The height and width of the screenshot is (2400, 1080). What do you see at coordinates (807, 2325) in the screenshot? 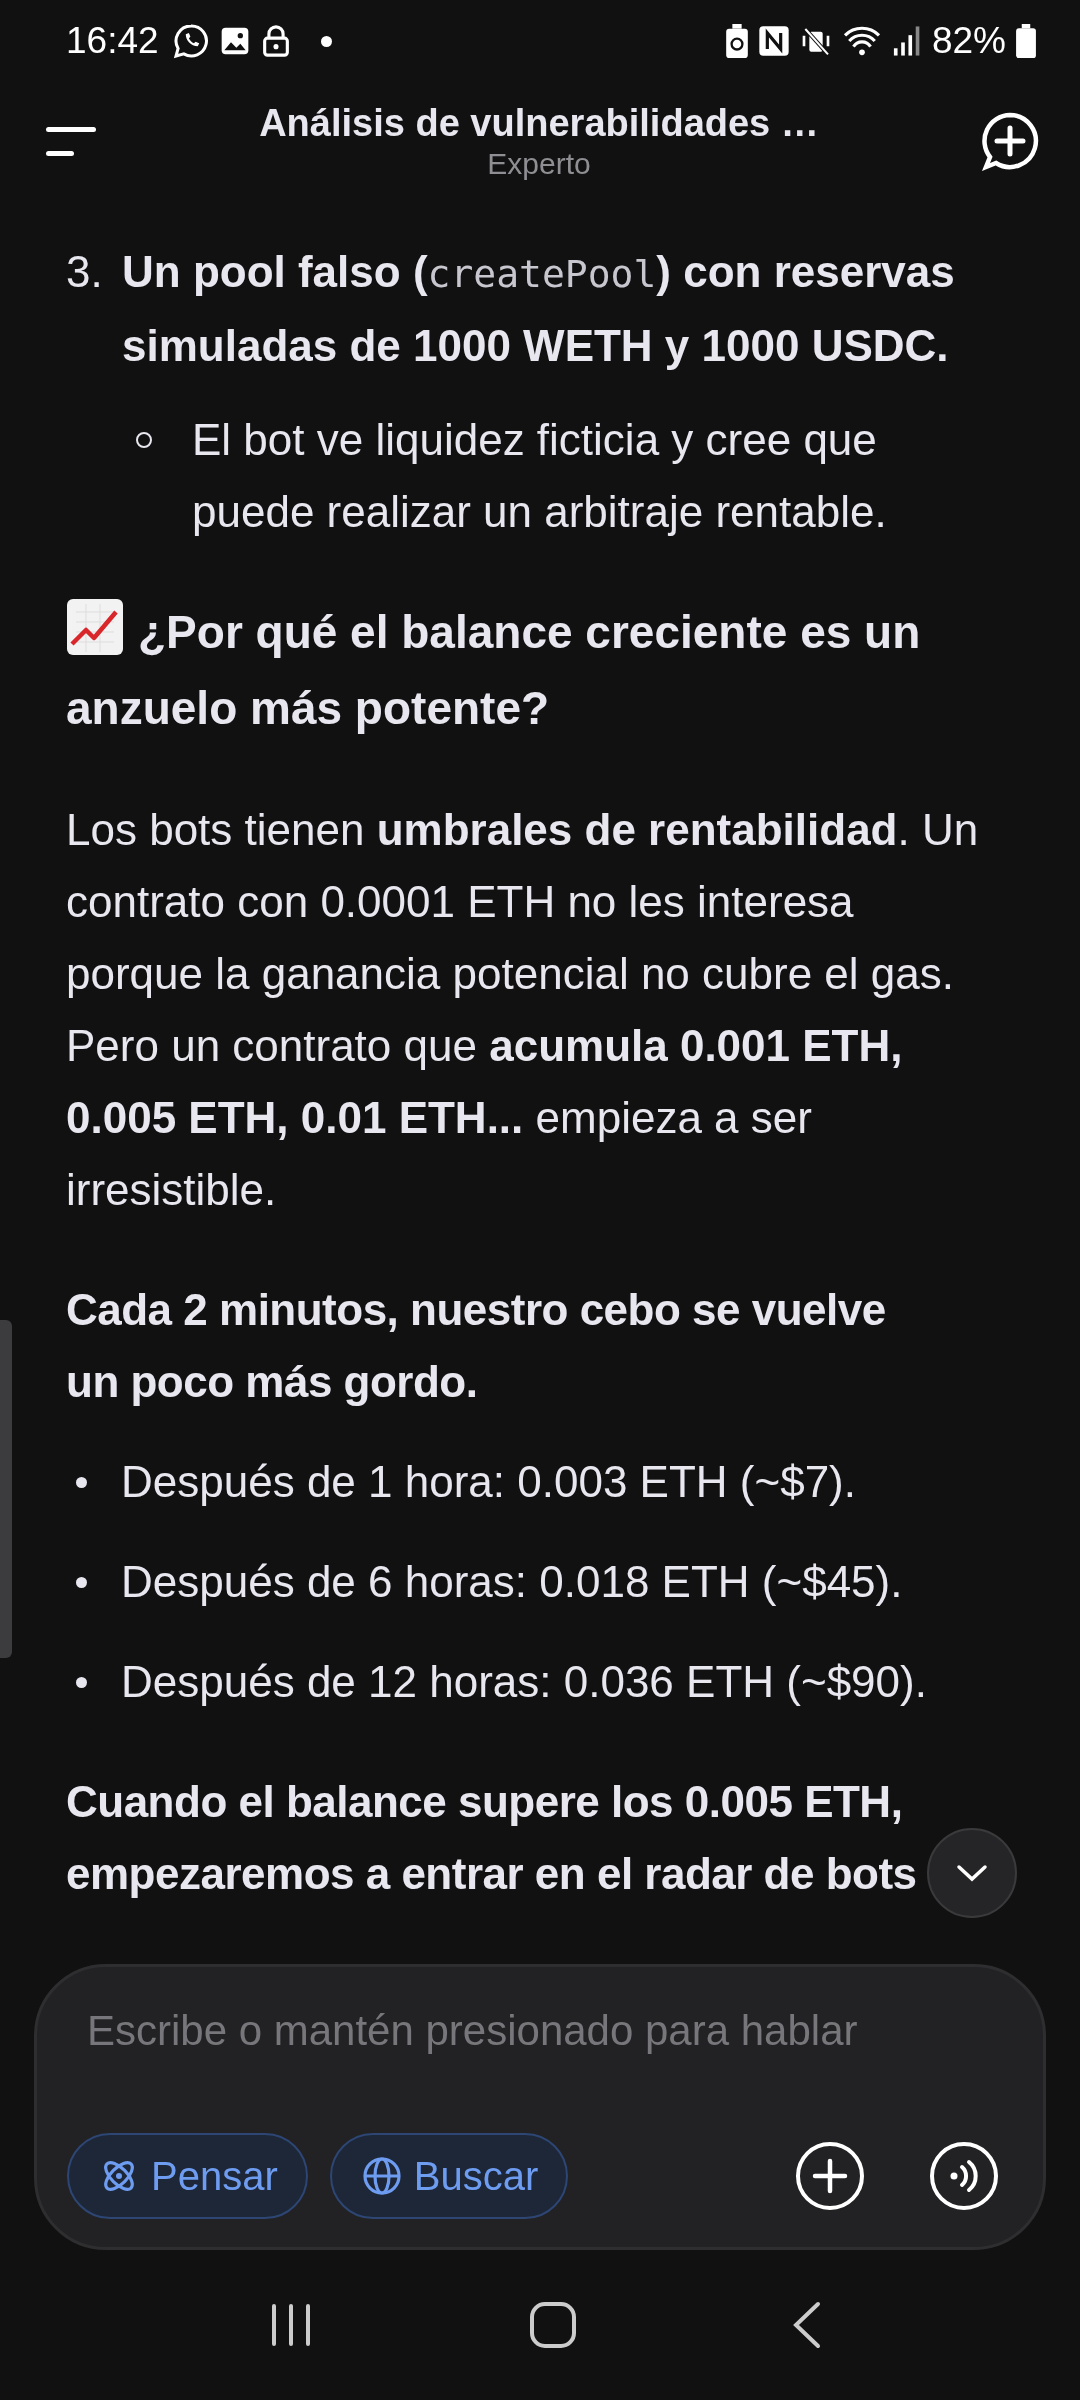
I see `back-icon` at bounding box center [807, 2325].